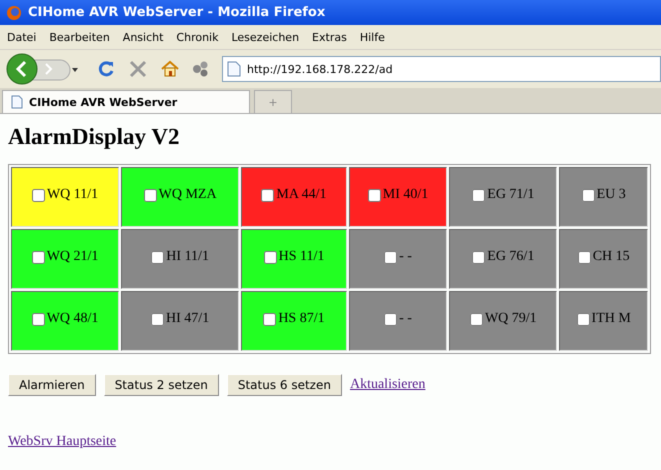  I want to click on cell-label: HI 47/1, so click(188, 319).